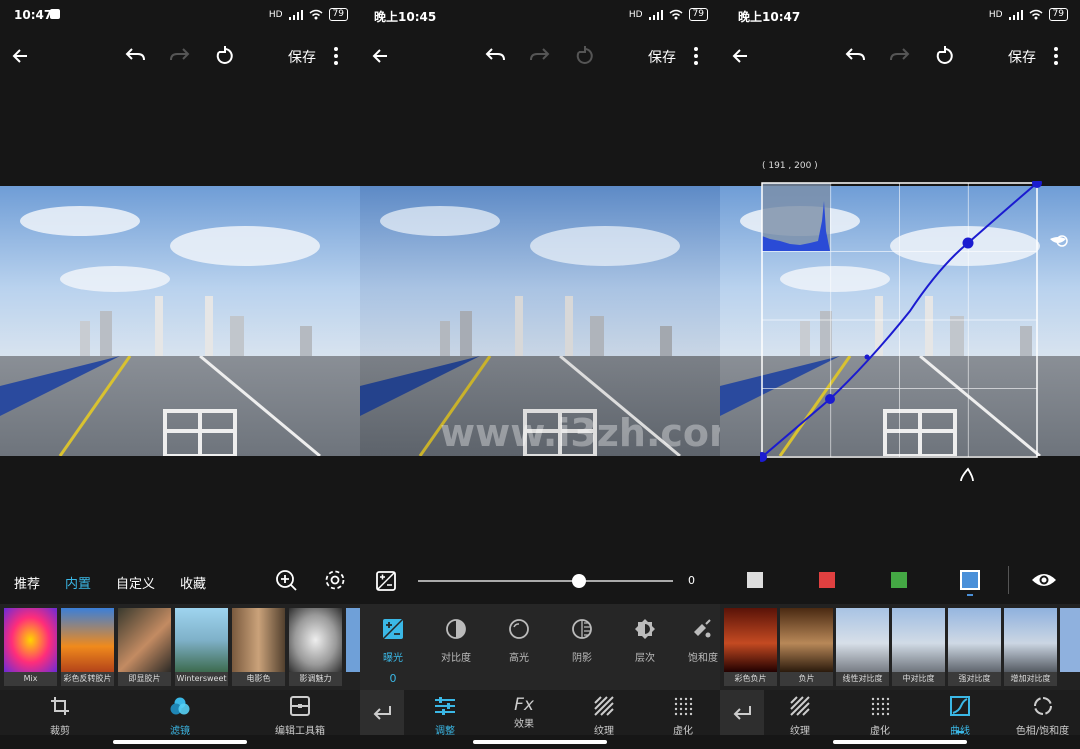 Image resolution: width=1080 pixels, height=749 pixels. Describe the element at coordinates (827, 580) in the screenshot. I see `channel-red-swatch` at that location.